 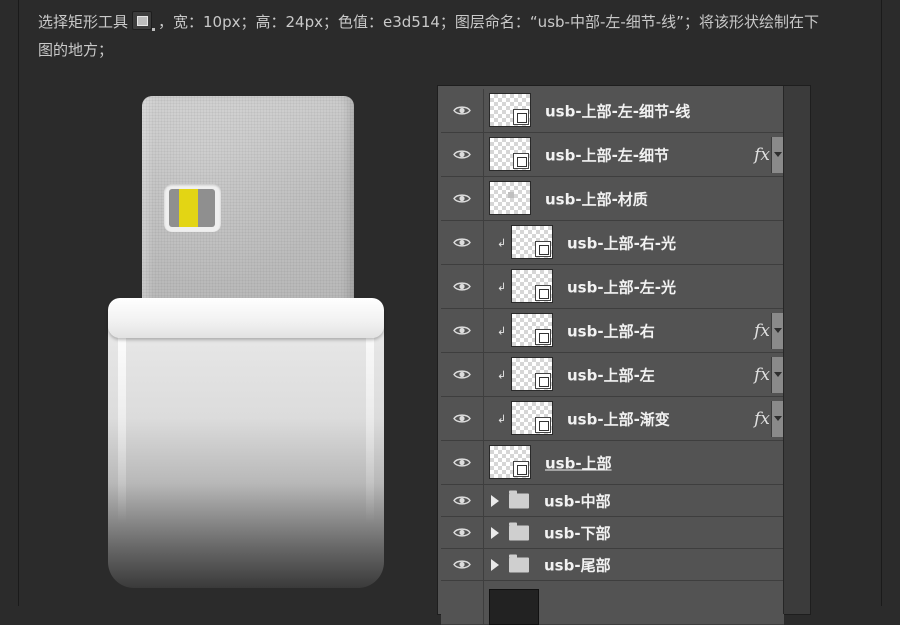 I want to click on layer-name: usb-上部-右, so click(x=611, y=330).